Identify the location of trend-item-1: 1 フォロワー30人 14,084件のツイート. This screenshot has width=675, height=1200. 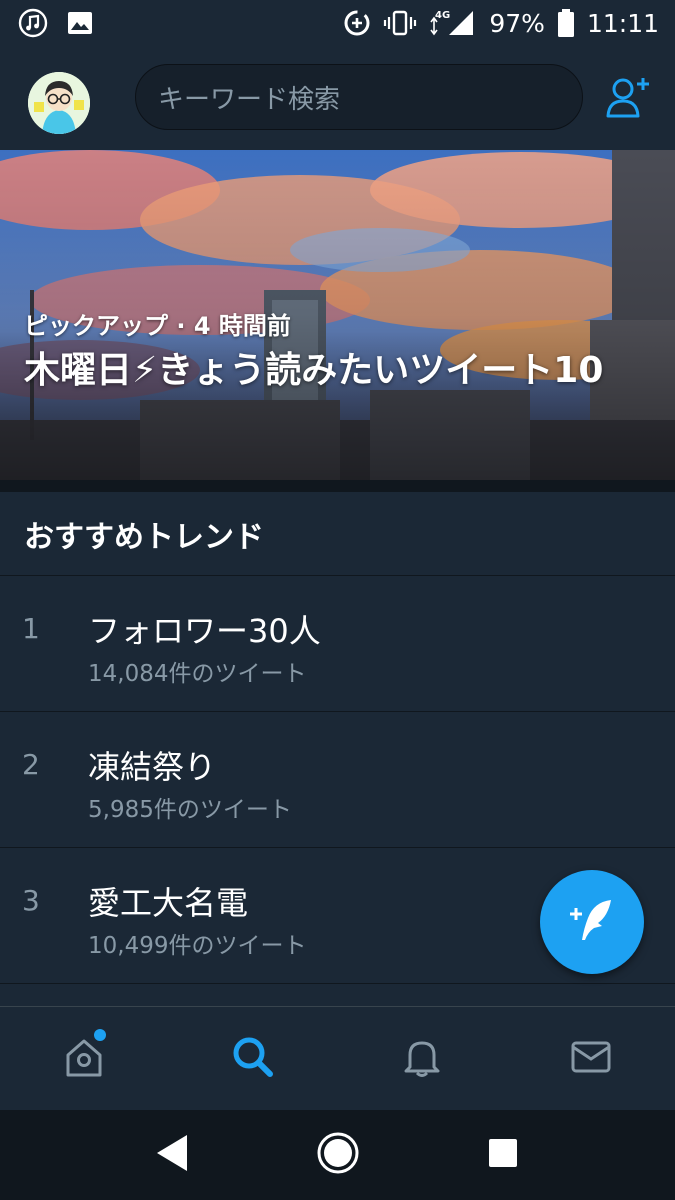
(337, 644).